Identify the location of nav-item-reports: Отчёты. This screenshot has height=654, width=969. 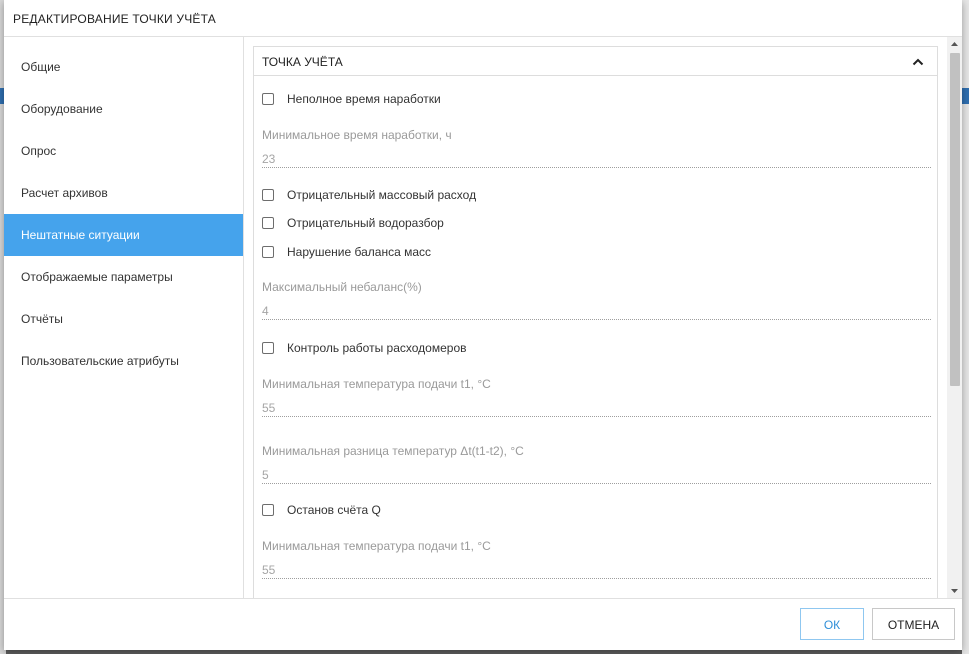
(123, 319).